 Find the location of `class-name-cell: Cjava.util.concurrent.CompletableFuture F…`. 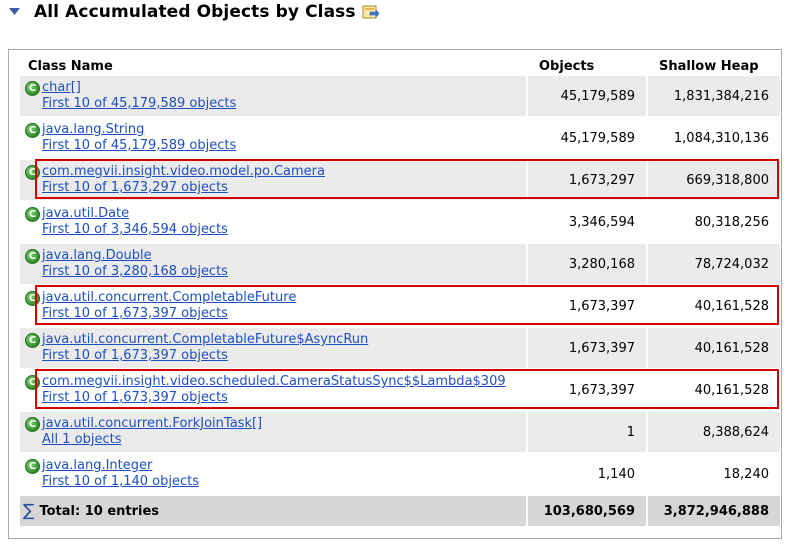

class-name-cell: Cjava.util.concurrent.CompletableFuture F… is located at coordinates (273, 306).